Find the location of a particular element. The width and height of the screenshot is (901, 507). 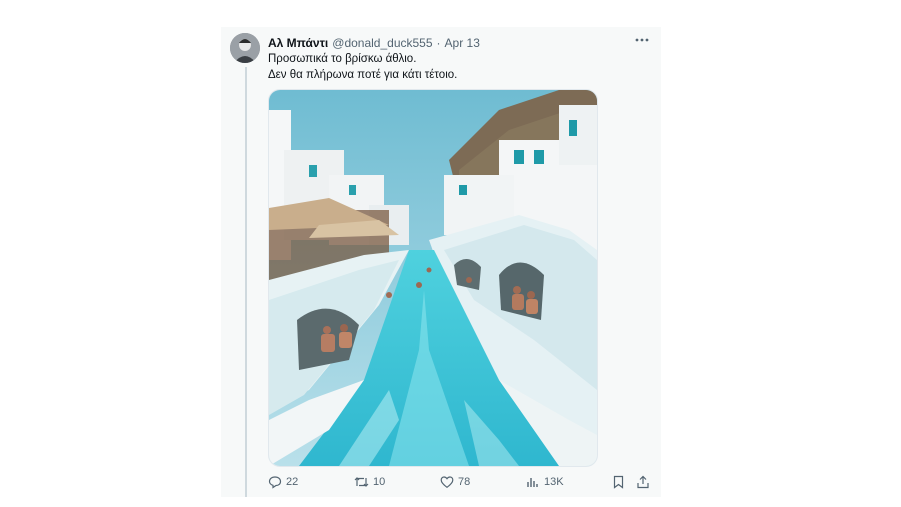

share-icon is located at coordinates (643, 482).